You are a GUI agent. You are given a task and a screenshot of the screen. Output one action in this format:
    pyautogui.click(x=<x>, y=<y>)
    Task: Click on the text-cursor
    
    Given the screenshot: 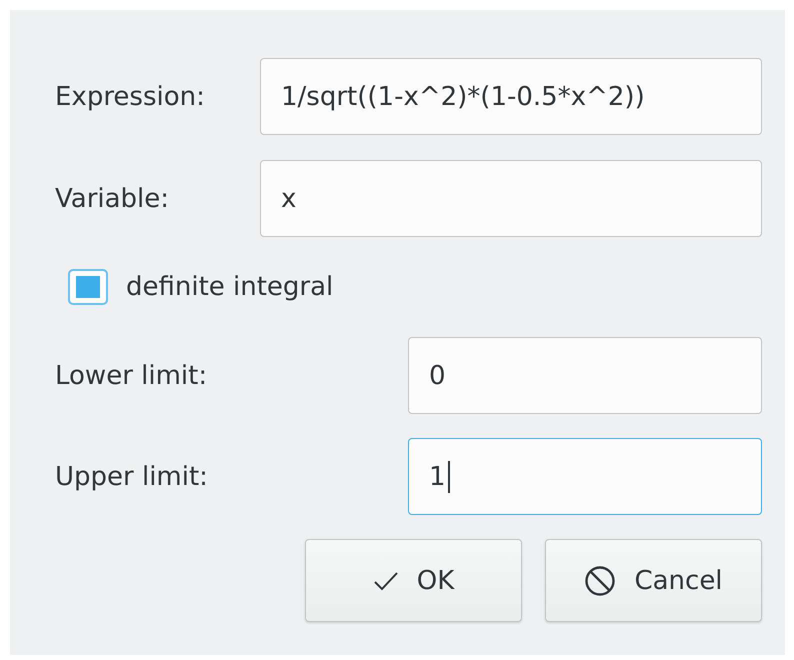 What is the action you would take?
    pyautogui.click(x=449, y=476)
    